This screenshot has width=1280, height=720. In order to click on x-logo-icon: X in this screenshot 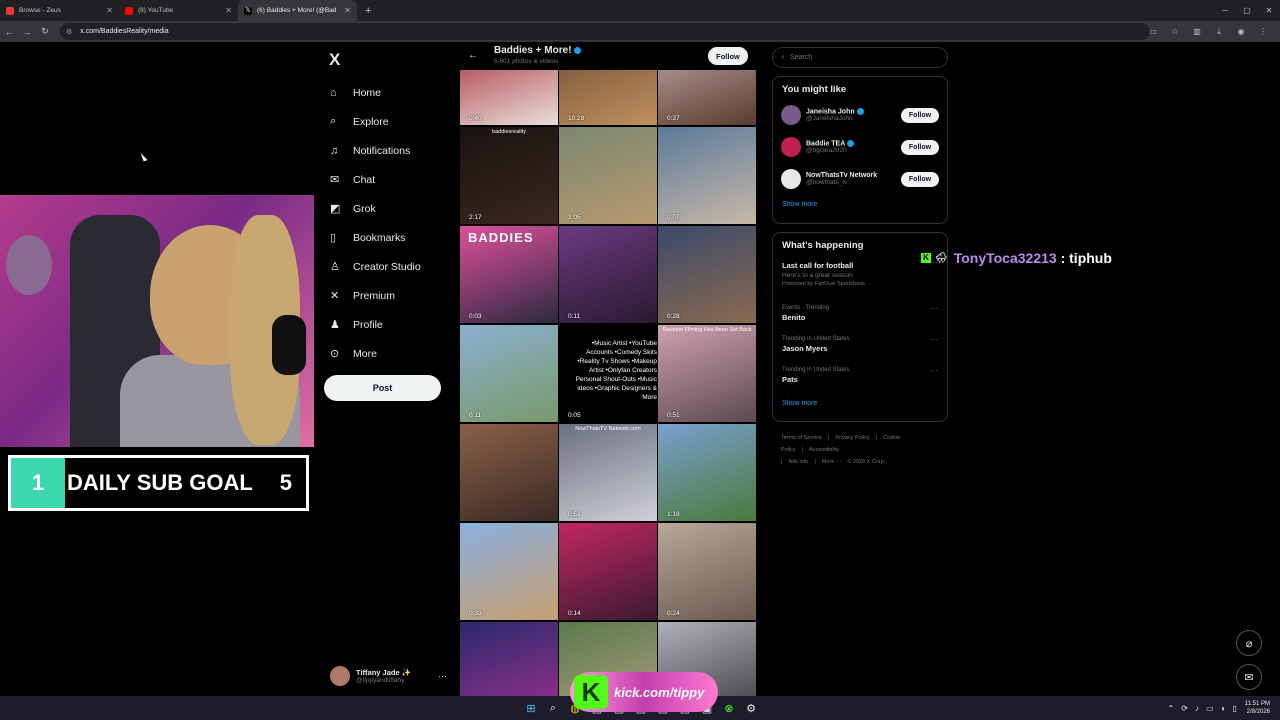, I will do `click(334, 60)`.